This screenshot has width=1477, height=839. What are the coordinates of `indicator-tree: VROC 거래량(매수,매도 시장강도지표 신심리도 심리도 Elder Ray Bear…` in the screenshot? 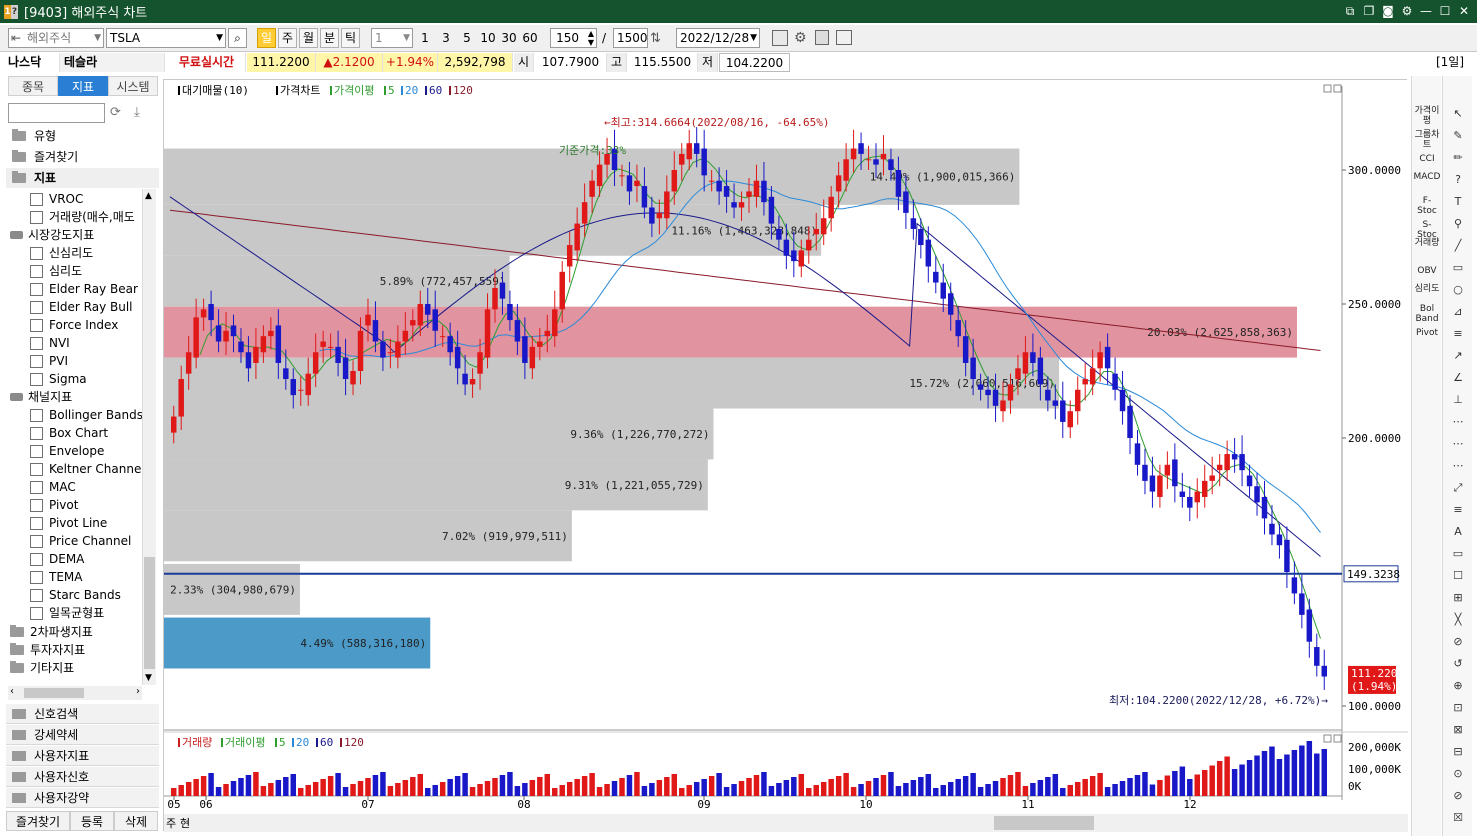 It's located at (74, 434).